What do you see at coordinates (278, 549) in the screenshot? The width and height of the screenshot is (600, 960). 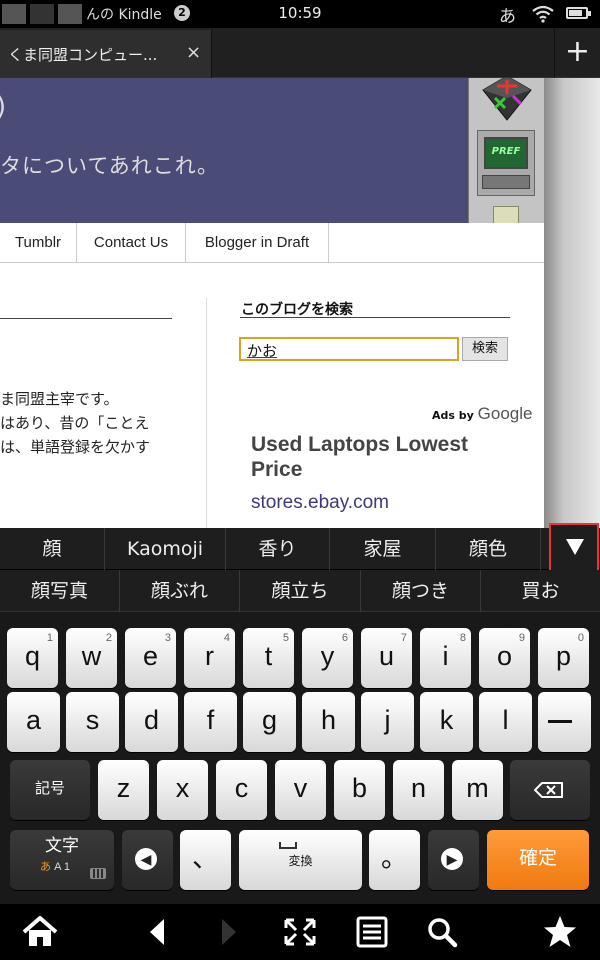 I see `candidate-item: 香り` at bounding box center [278, 549].